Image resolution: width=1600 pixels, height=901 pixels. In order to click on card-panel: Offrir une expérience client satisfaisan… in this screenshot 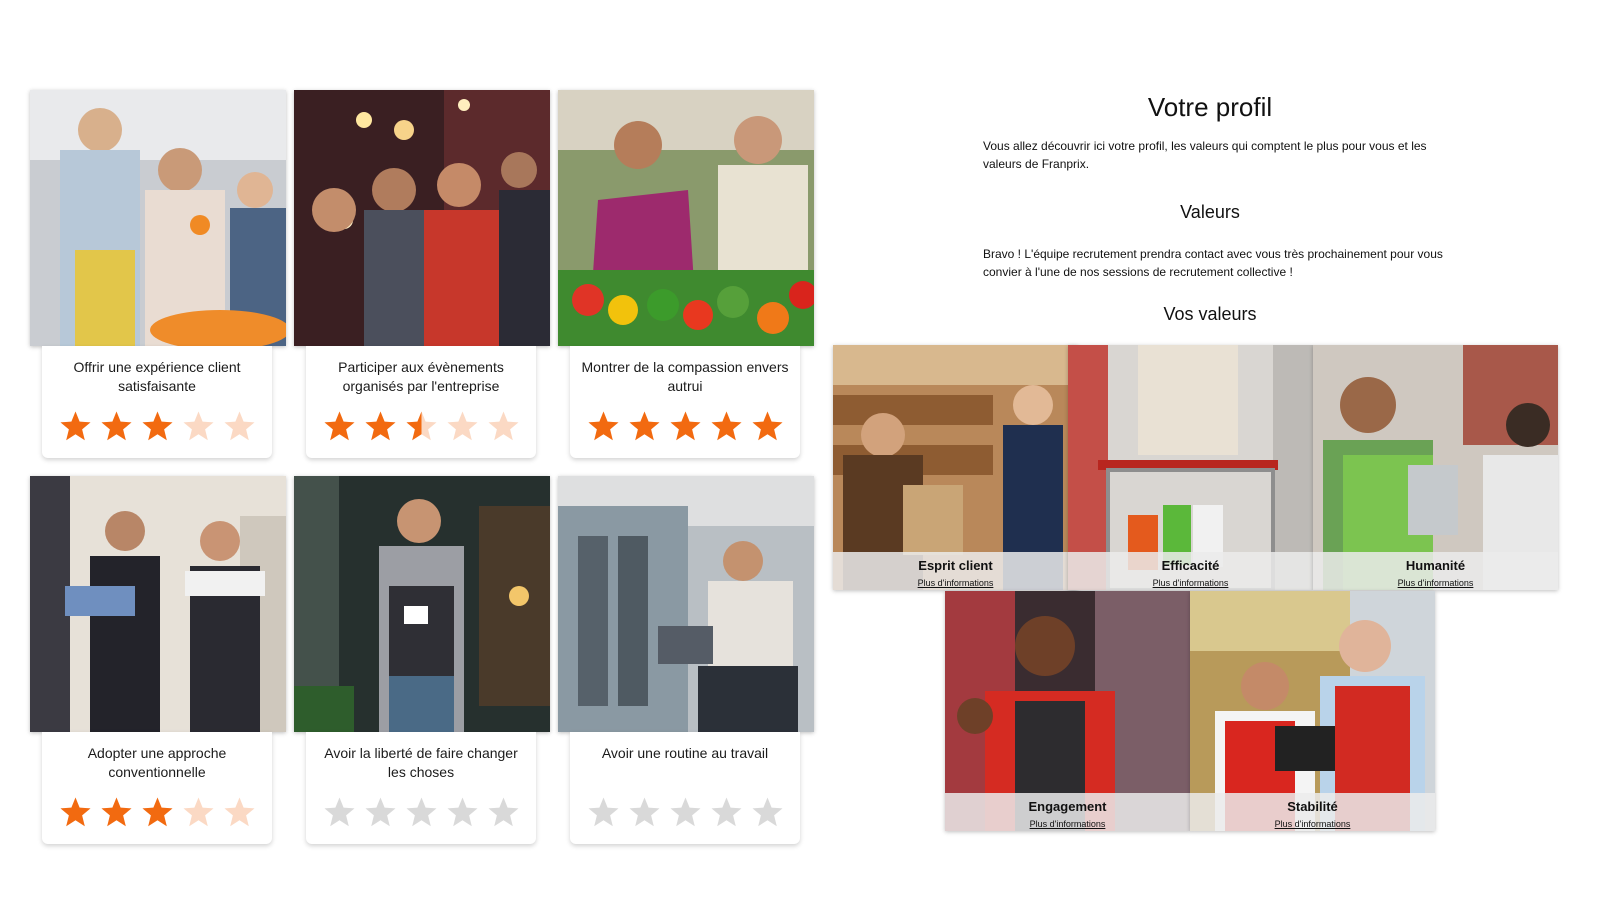, I will do `click(157, 402)`.